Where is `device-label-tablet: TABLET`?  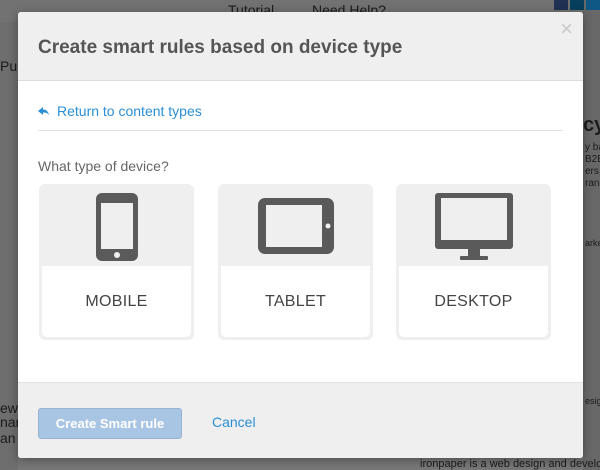 device-label-tablet: TABLET is located at coordinates (295, 301).